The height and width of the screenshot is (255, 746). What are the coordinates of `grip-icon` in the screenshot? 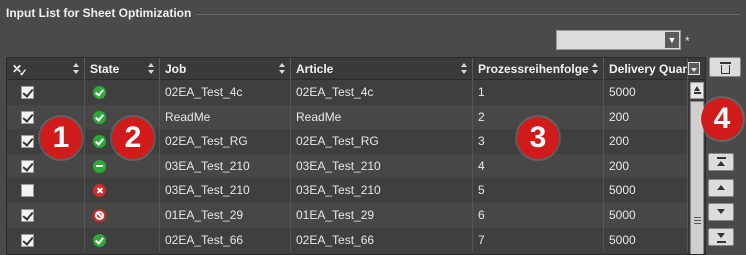 It's located at (697, 220).